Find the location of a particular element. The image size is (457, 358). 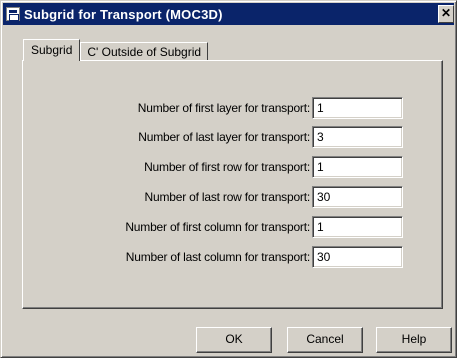

first-layer-label: Number of first layer for transport: is located at coordinates (223, 108).